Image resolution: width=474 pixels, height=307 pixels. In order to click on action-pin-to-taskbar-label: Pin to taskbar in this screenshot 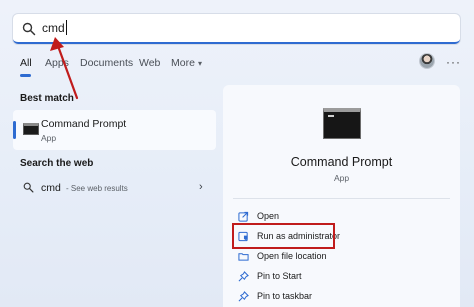, I will do `click(285, 296)`.